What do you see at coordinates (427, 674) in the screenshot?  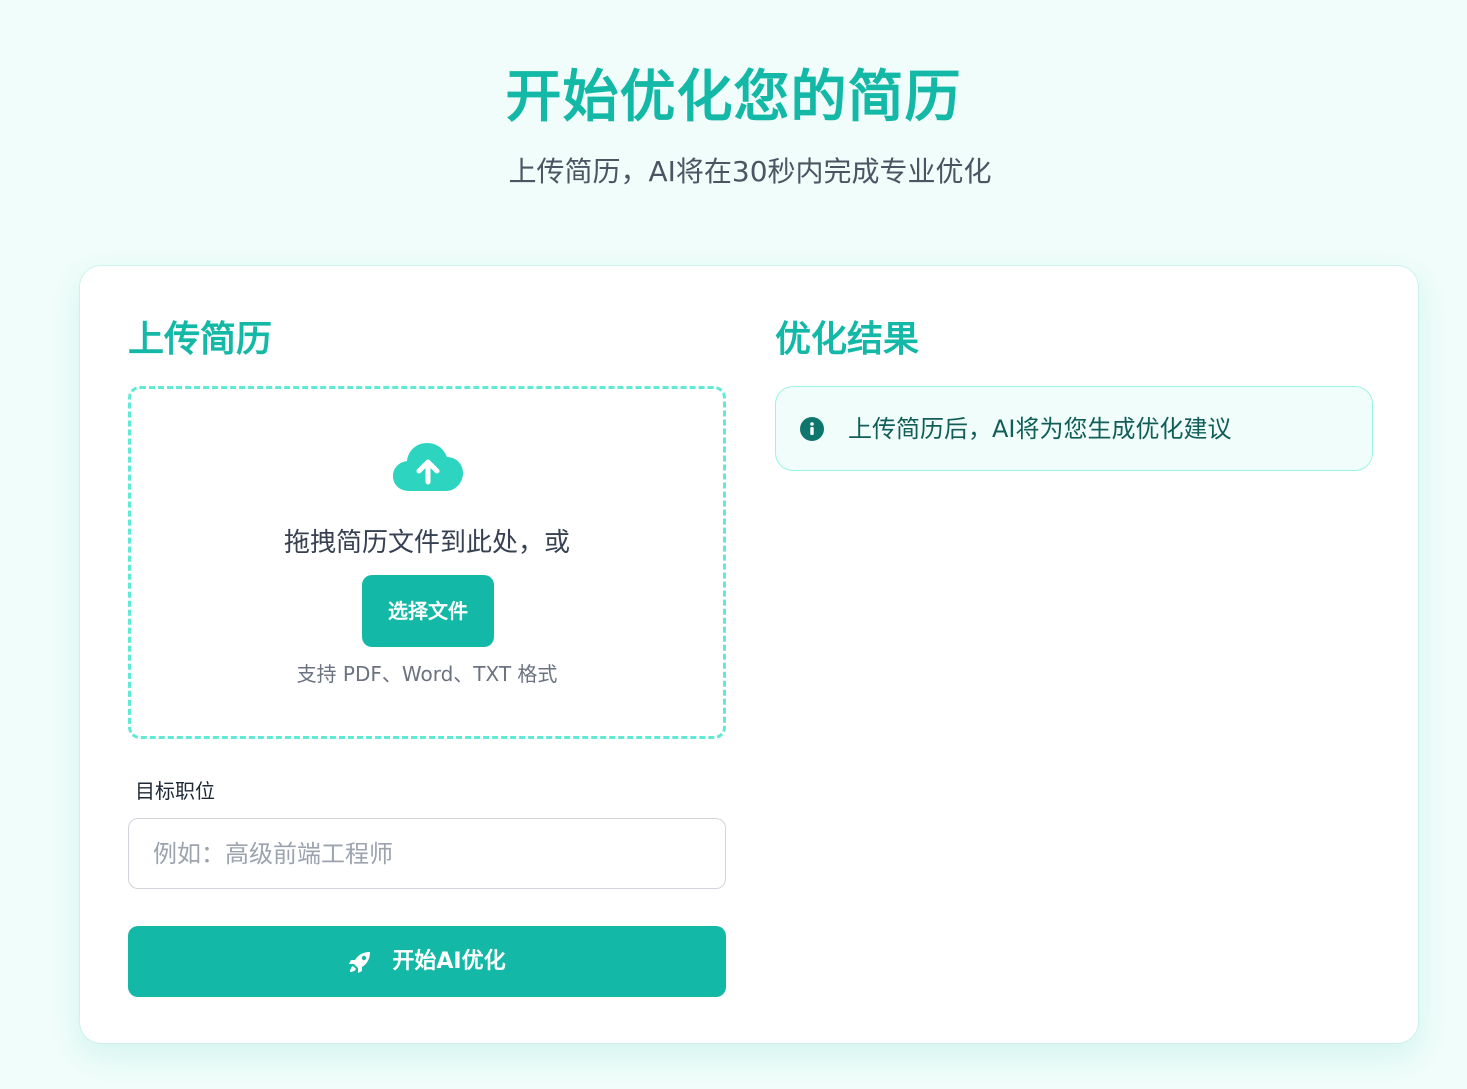 I see `supported-formats: 支持 PDF、Word、TXT 格式` at bounding box center [427, 674].